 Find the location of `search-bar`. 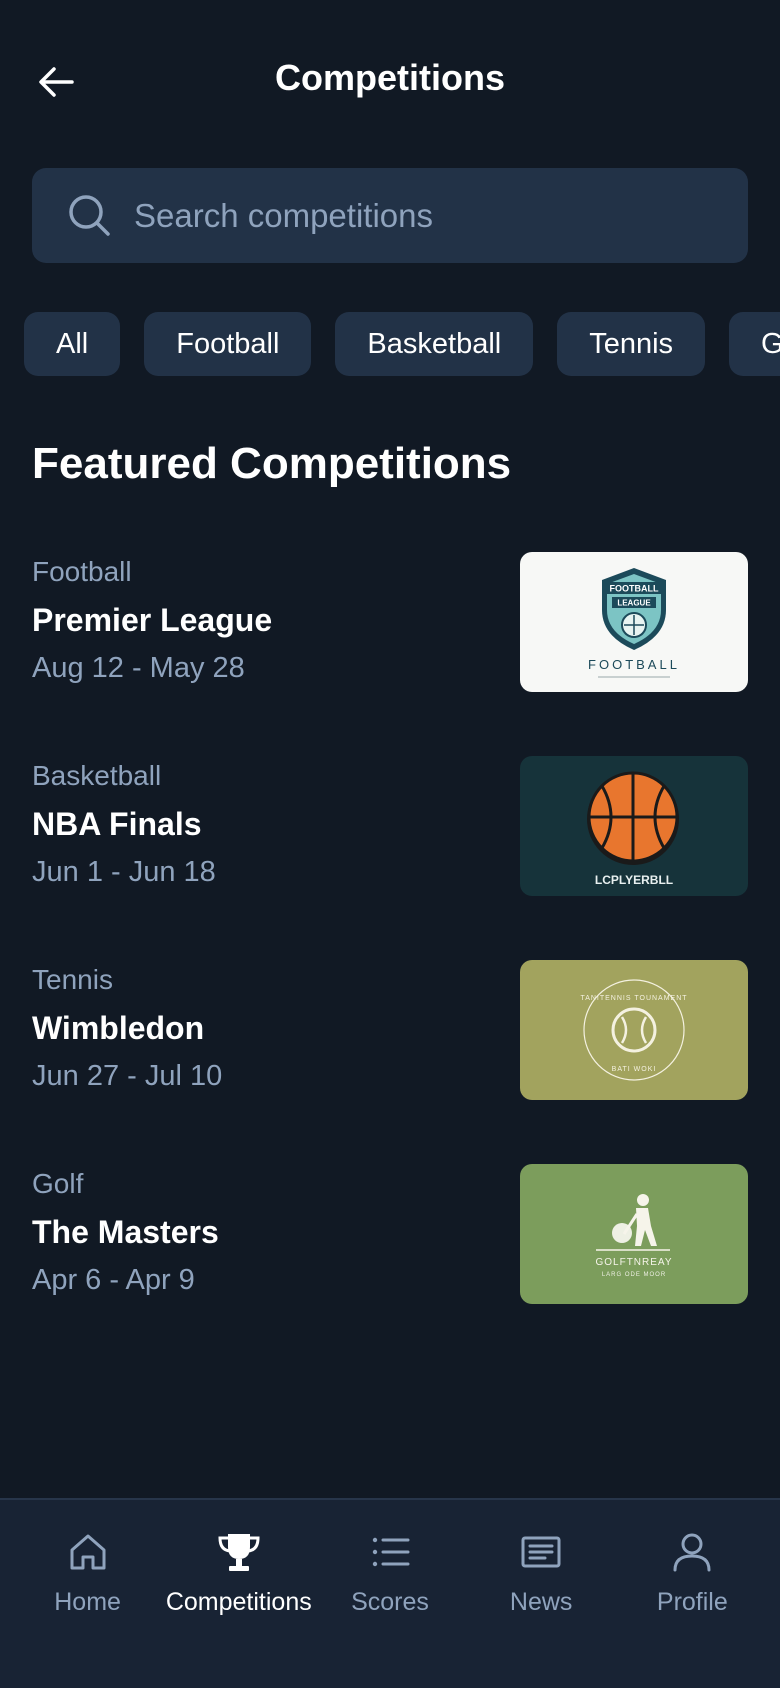

search-bar is located at coordinates (390, 215).